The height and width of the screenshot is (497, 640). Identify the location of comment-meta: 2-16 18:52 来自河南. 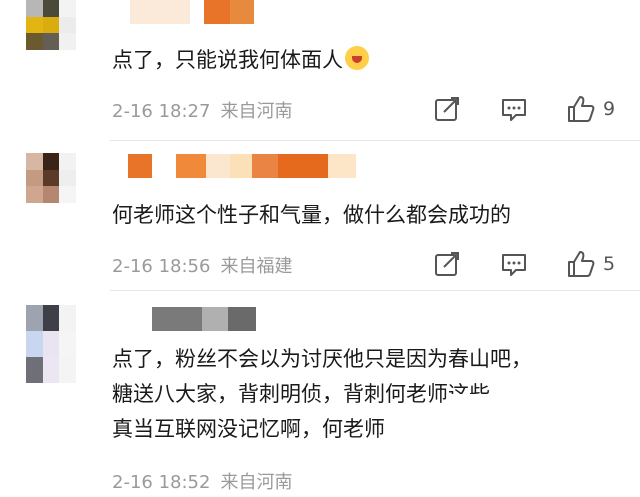
(202, 481).